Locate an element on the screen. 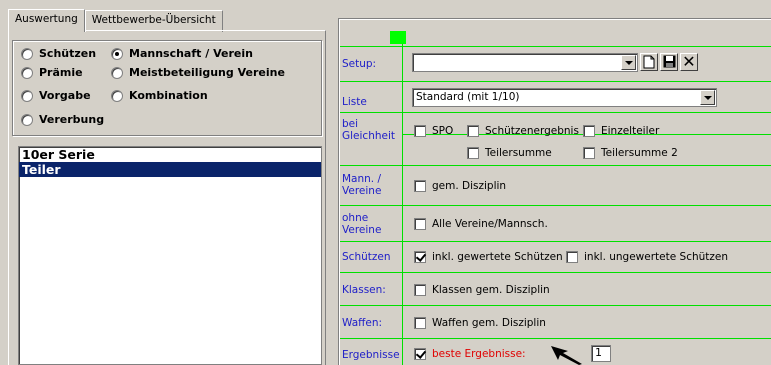  close-icon: ✕ is located at coordinates (689, 62).